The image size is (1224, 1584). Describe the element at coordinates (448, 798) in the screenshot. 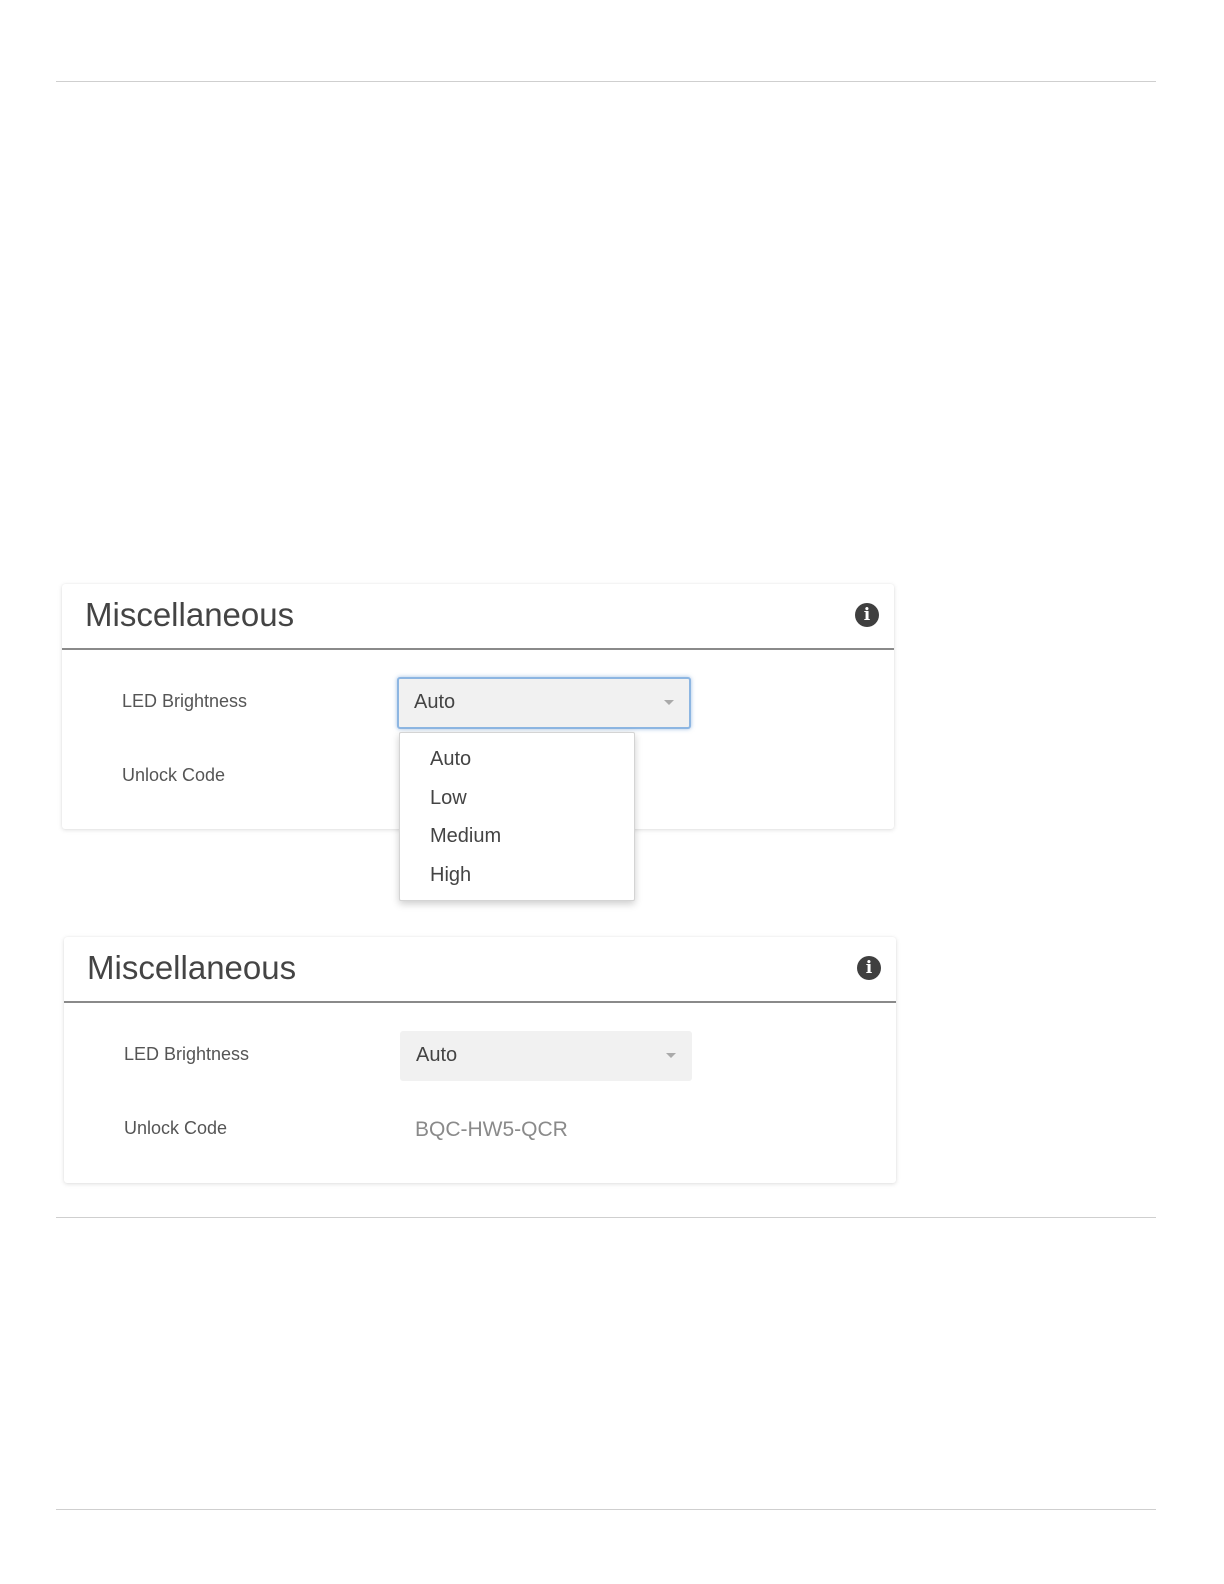

I see `dropdown-option-low: Low` at that location.